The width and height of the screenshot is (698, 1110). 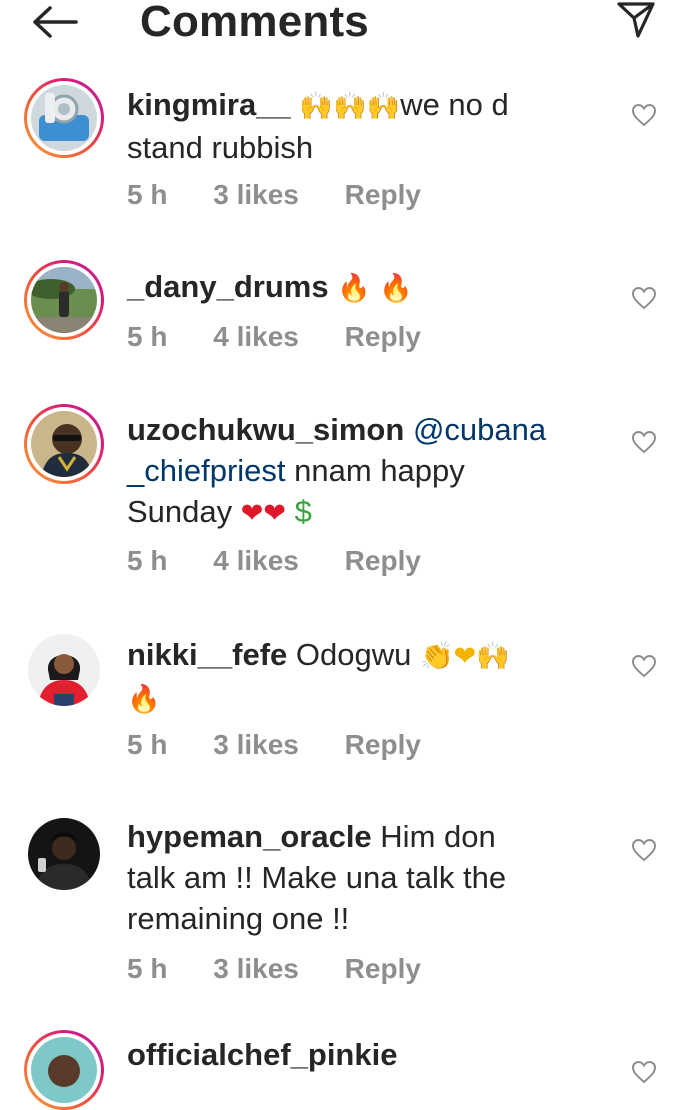 What do you see at coordinates (362, 126) in the screenshot?
I see `comment-text: kingmira__ 🙌🙌🙌we no d stand rubbish` at bounding box center [362, 126].